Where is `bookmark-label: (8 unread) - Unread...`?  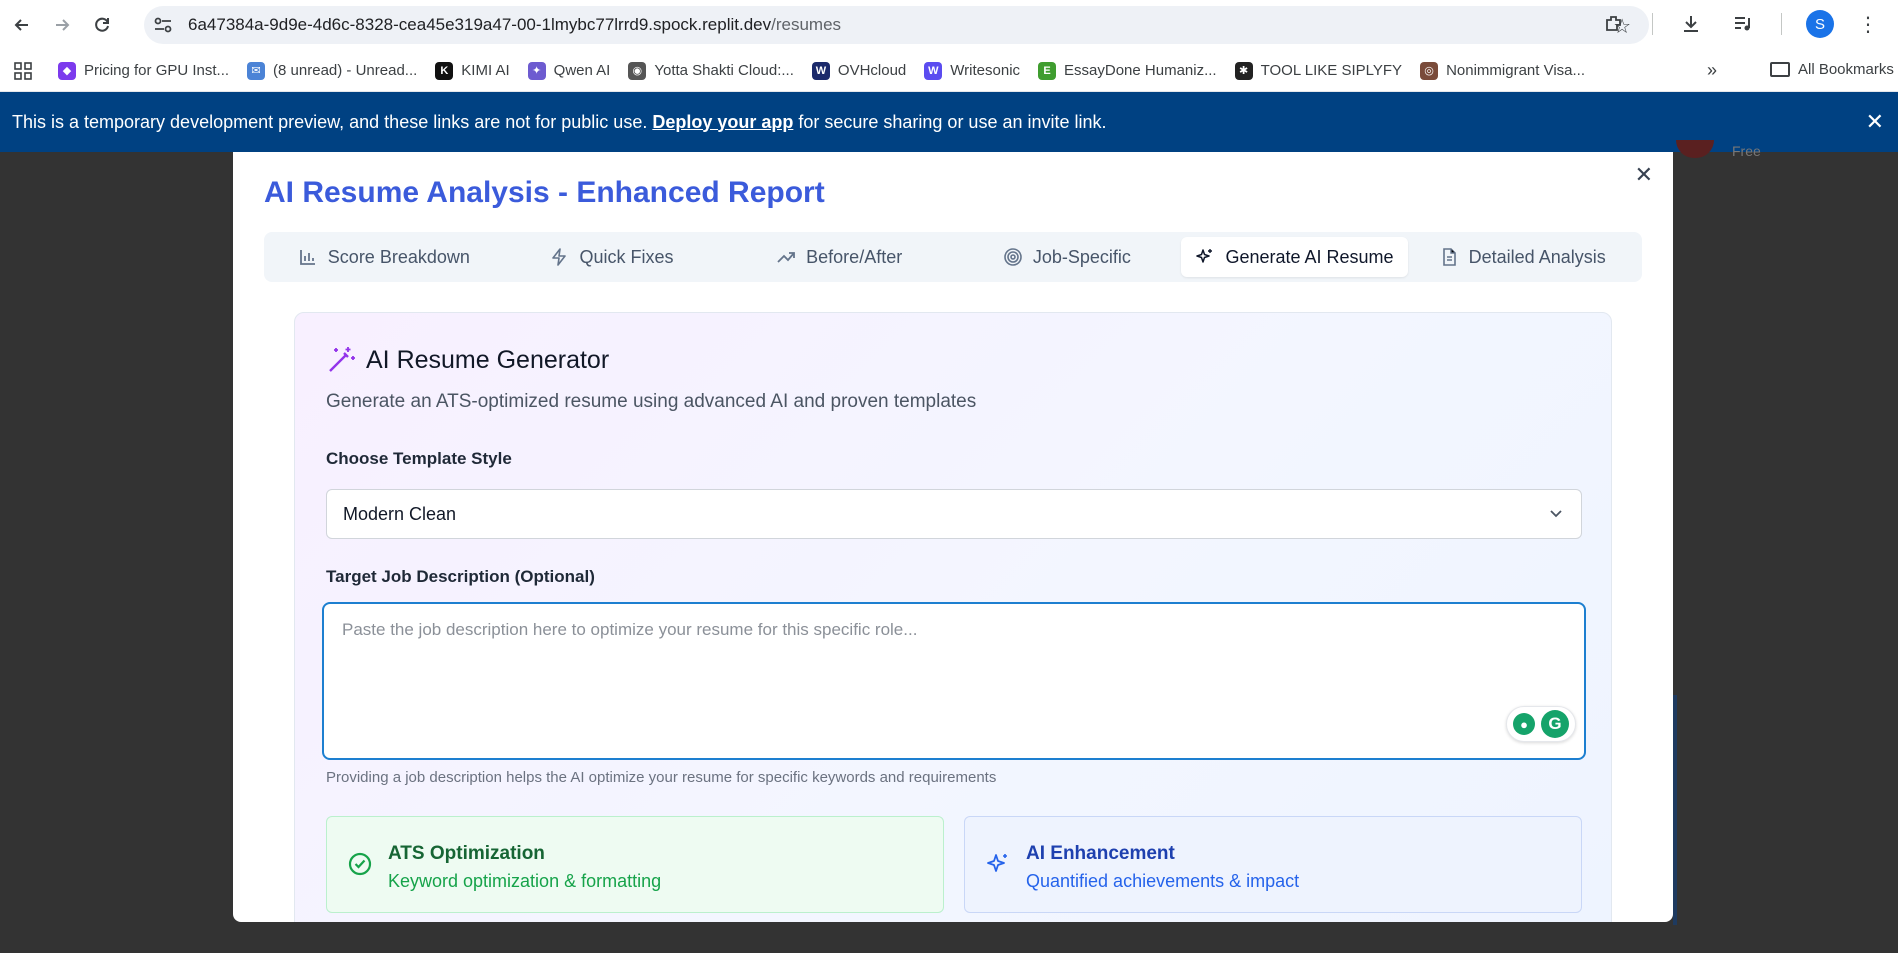
bookmark-label: (8 unread) - Unread... is located at coordinates (345, 70).